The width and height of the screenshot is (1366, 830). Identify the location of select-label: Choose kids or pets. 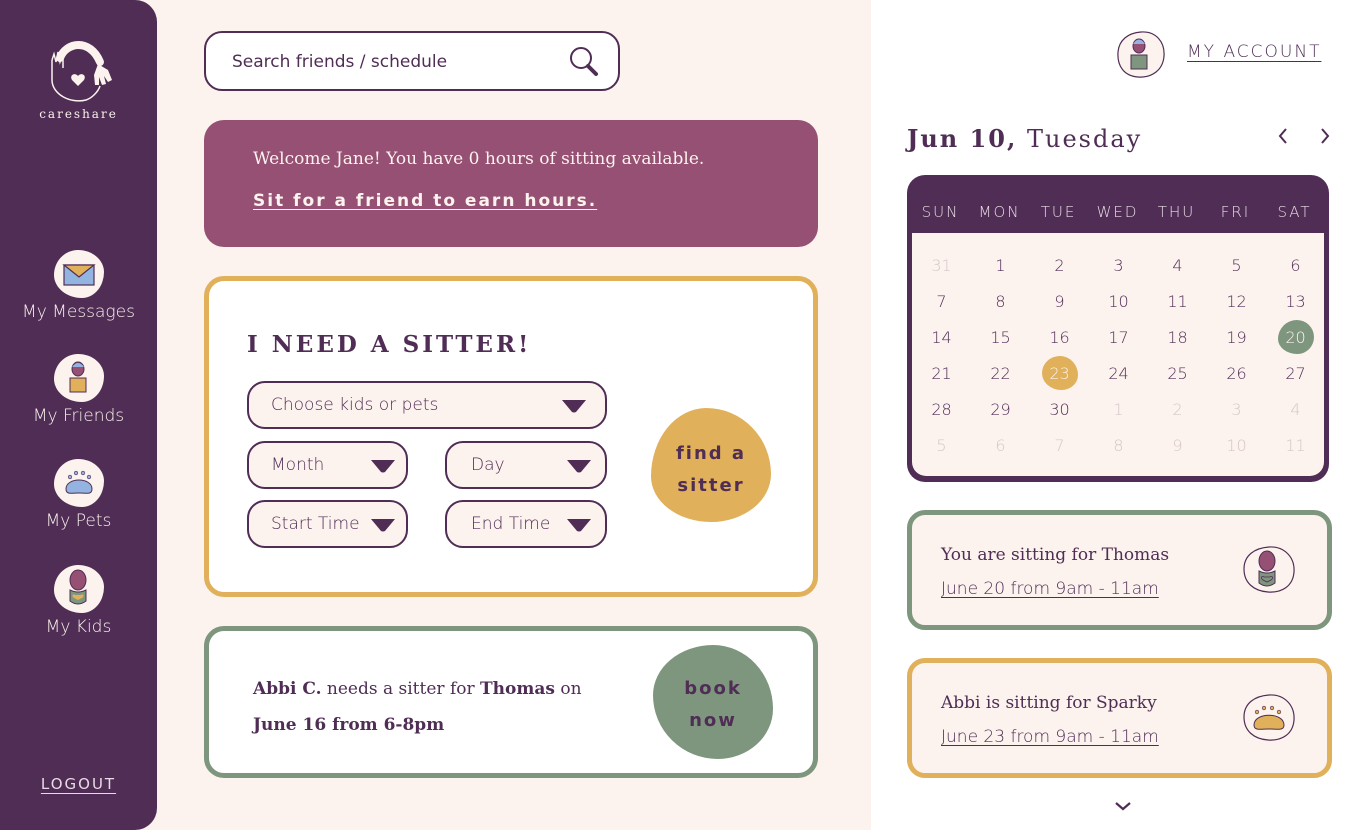
(355, 405).